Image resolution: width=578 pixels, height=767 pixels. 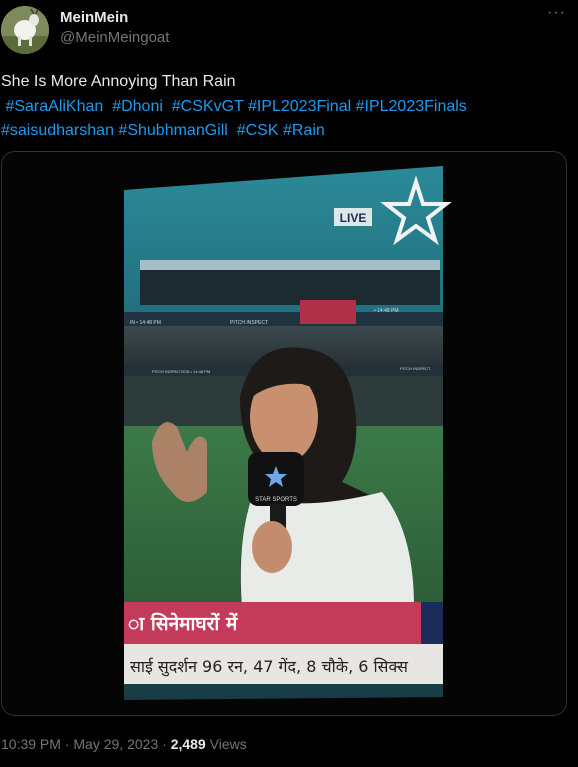 What do you see at coordinates (228, 744) in the screenshot?
I see `views-label: Views` at bounding box center [228, 744].